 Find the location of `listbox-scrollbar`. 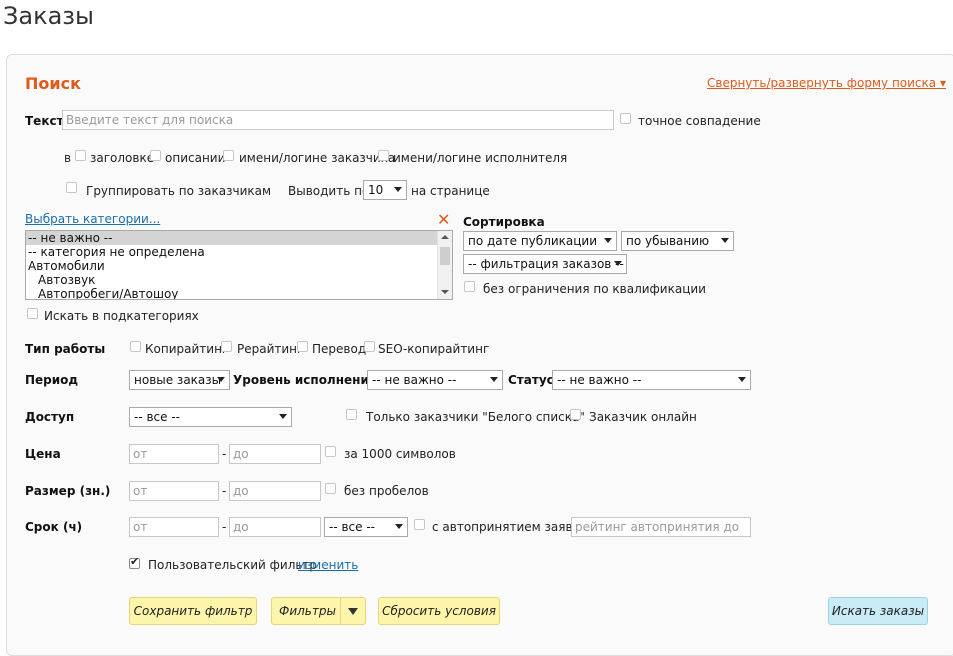

listbox-scrollbar is located at coordinates (444, 265).